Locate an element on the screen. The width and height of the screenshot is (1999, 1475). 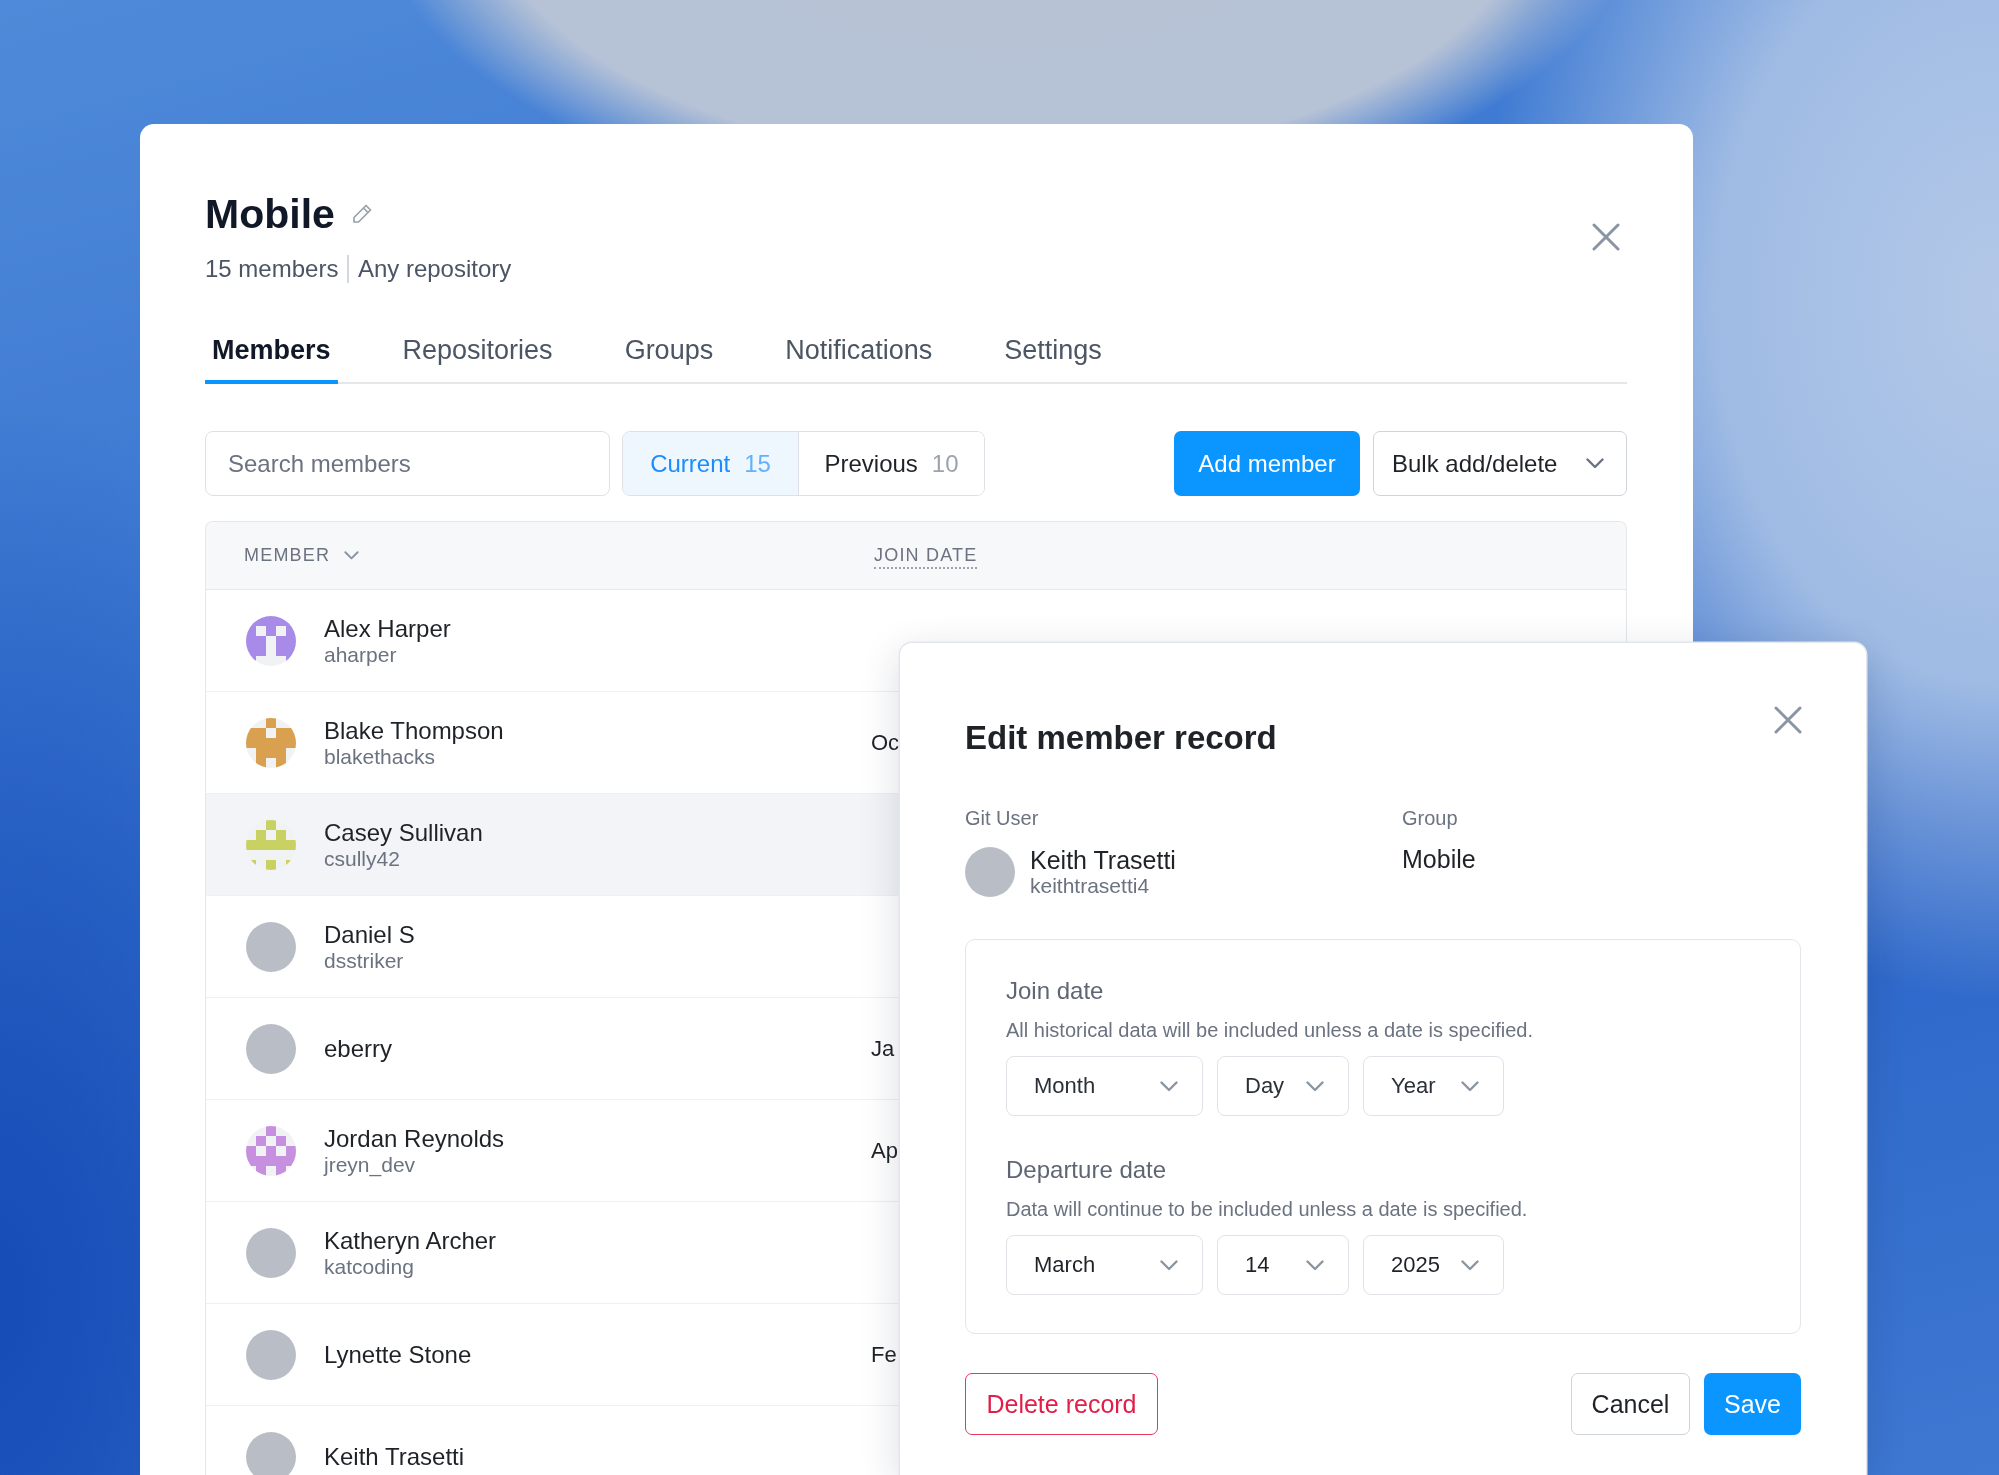
member-name: eberry is located at coordinates (358, 1048).